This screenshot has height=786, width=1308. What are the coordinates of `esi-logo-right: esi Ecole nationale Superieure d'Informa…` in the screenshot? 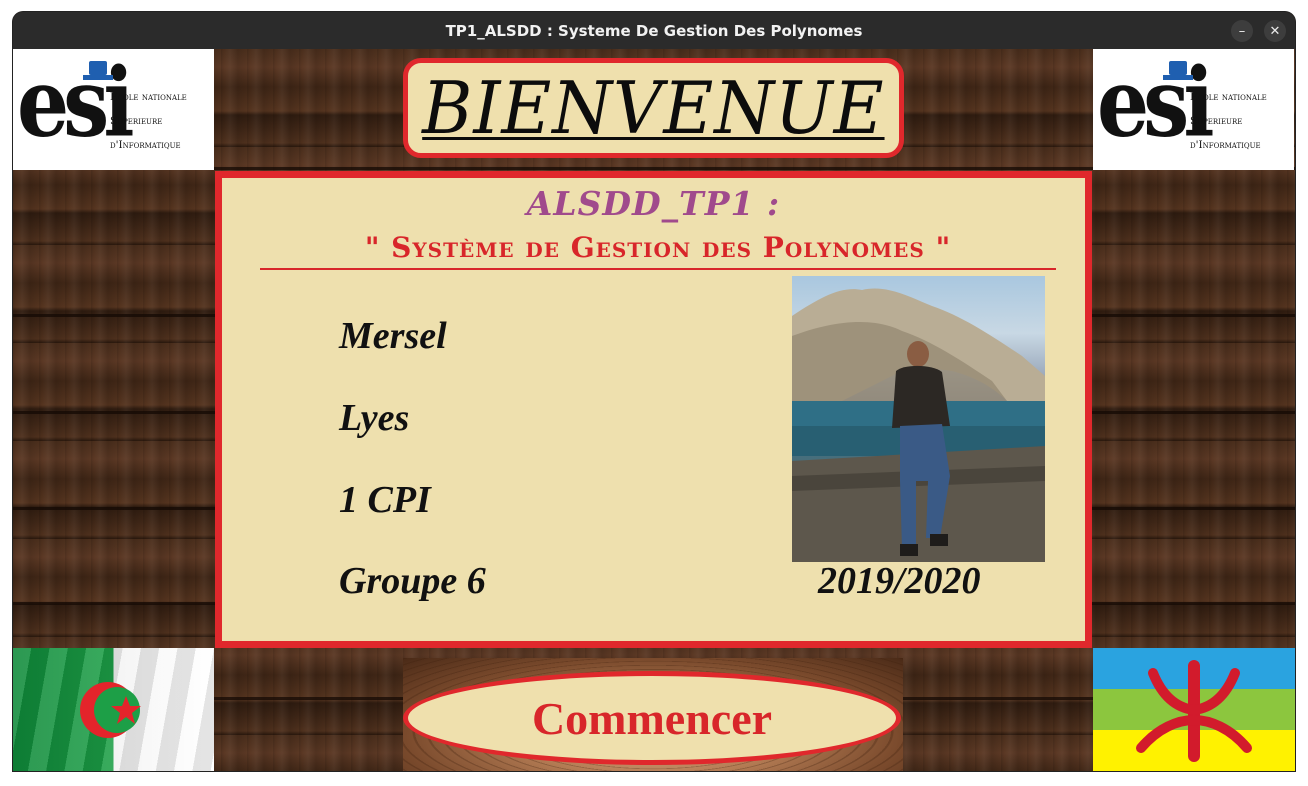 It's located at (1193, 109).